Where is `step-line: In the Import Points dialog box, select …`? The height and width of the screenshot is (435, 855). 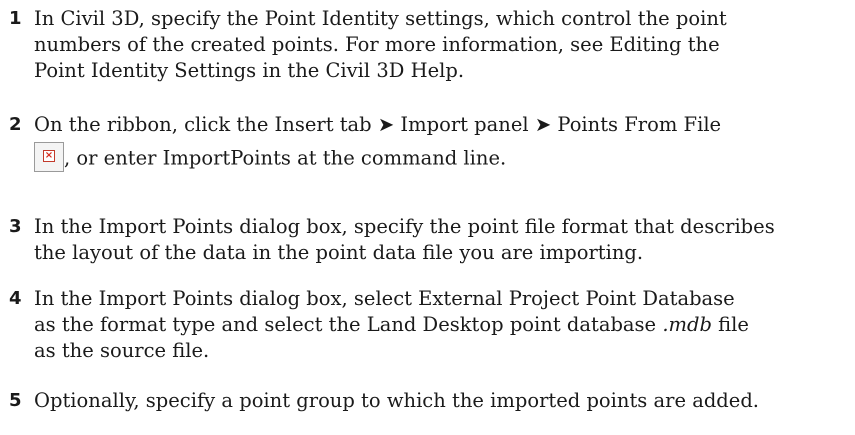 step-line: In the Import Points dialog box, select … is located at coordinates (384, 298).